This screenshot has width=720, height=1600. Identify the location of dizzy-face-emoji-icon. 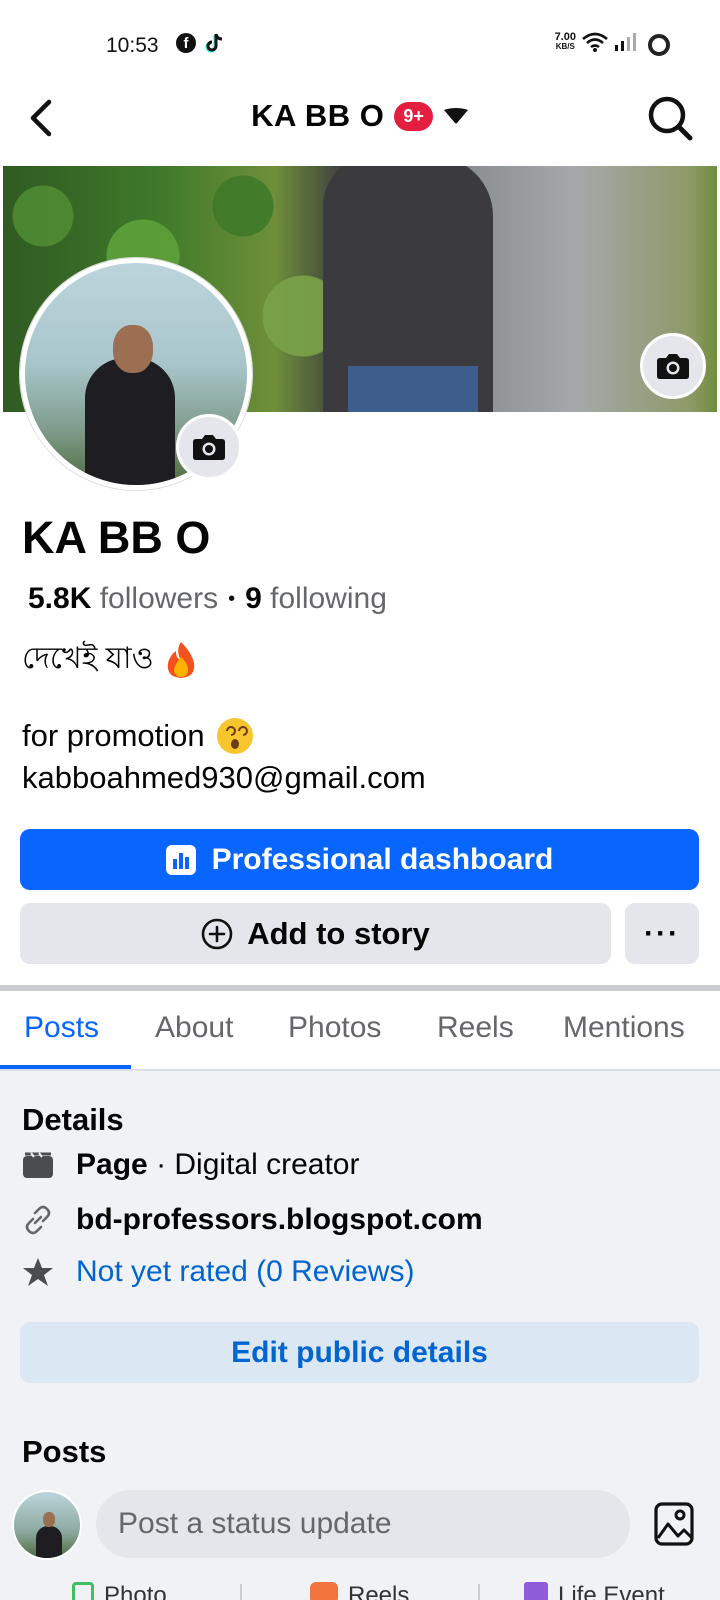
(234, 736).